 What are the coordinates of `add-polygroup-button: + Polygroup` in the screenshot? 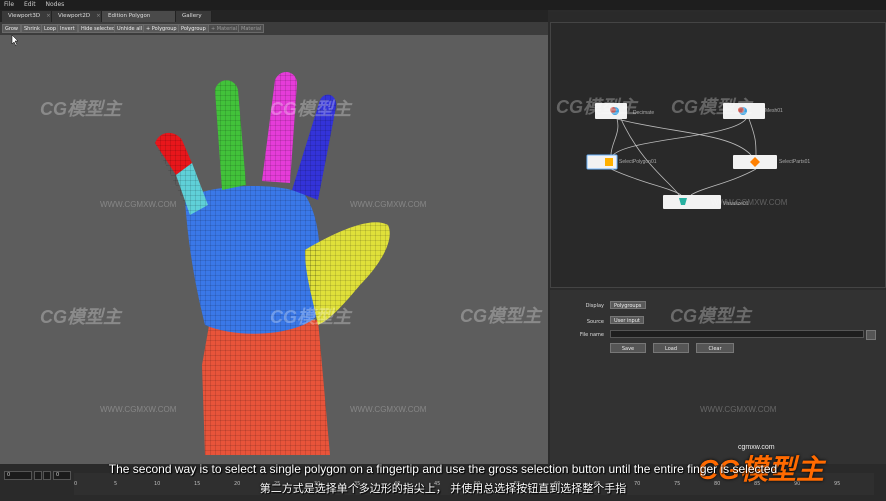 It's located at (161, 28).